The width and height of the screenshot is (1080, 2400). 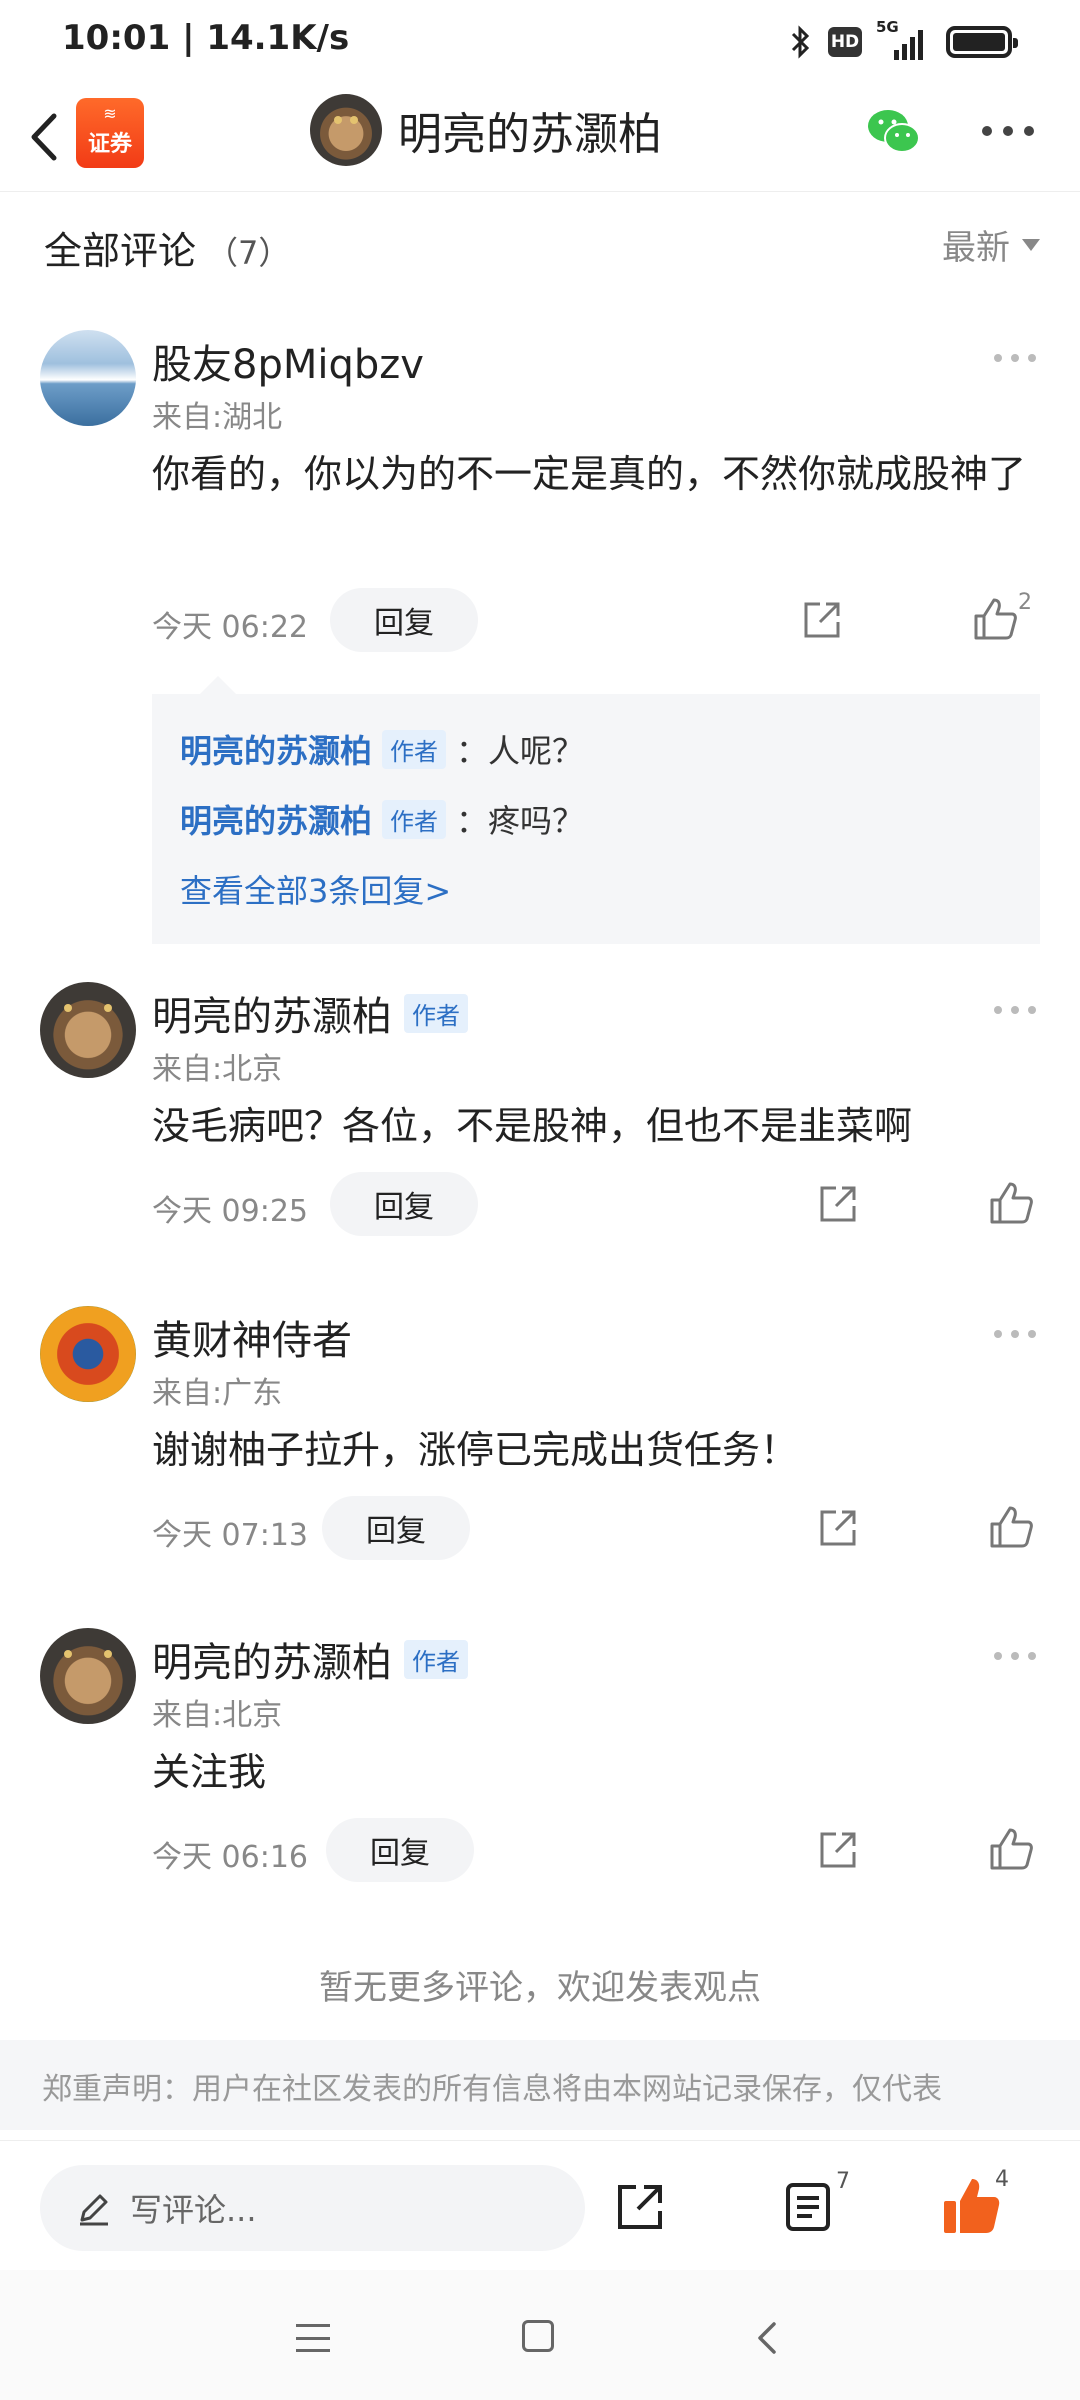 I want to click on sort-dropdown: 最新, so click(x=991, y=244).